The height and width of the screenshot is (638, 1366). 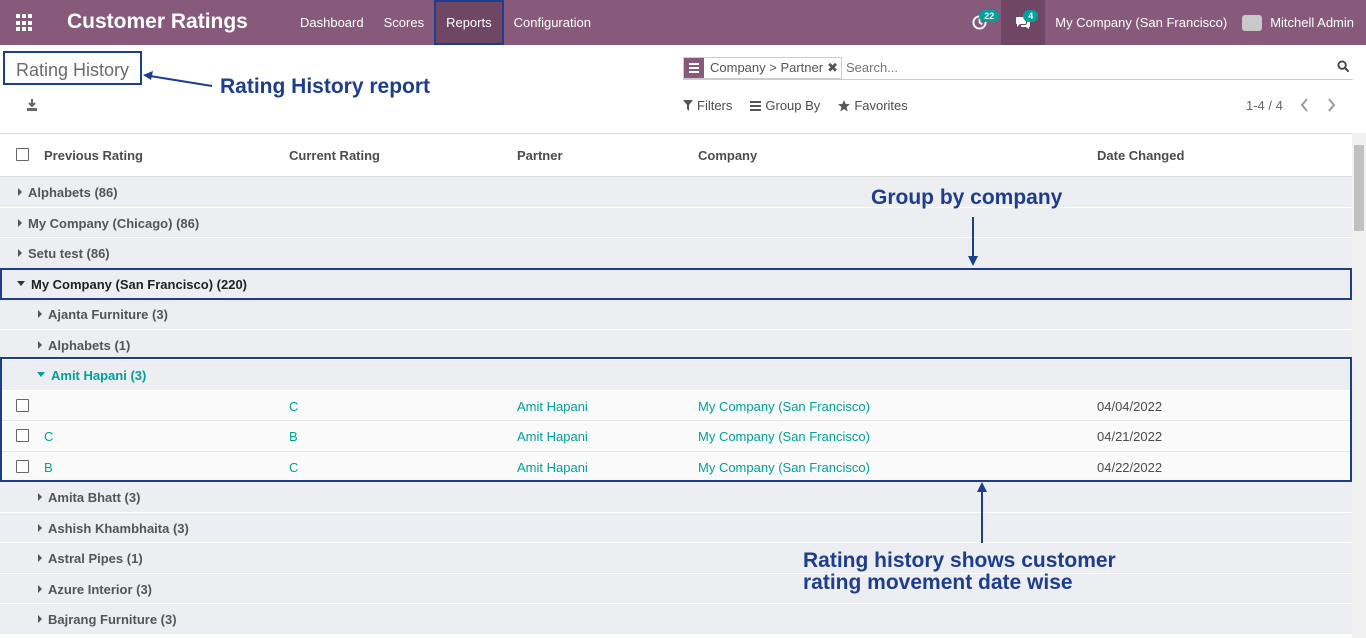 What do you see at coordinates (676, 558) in the screenshot?
I see `subgroup-row: Astral Pipes (1)` at bounding box center [676, 558].